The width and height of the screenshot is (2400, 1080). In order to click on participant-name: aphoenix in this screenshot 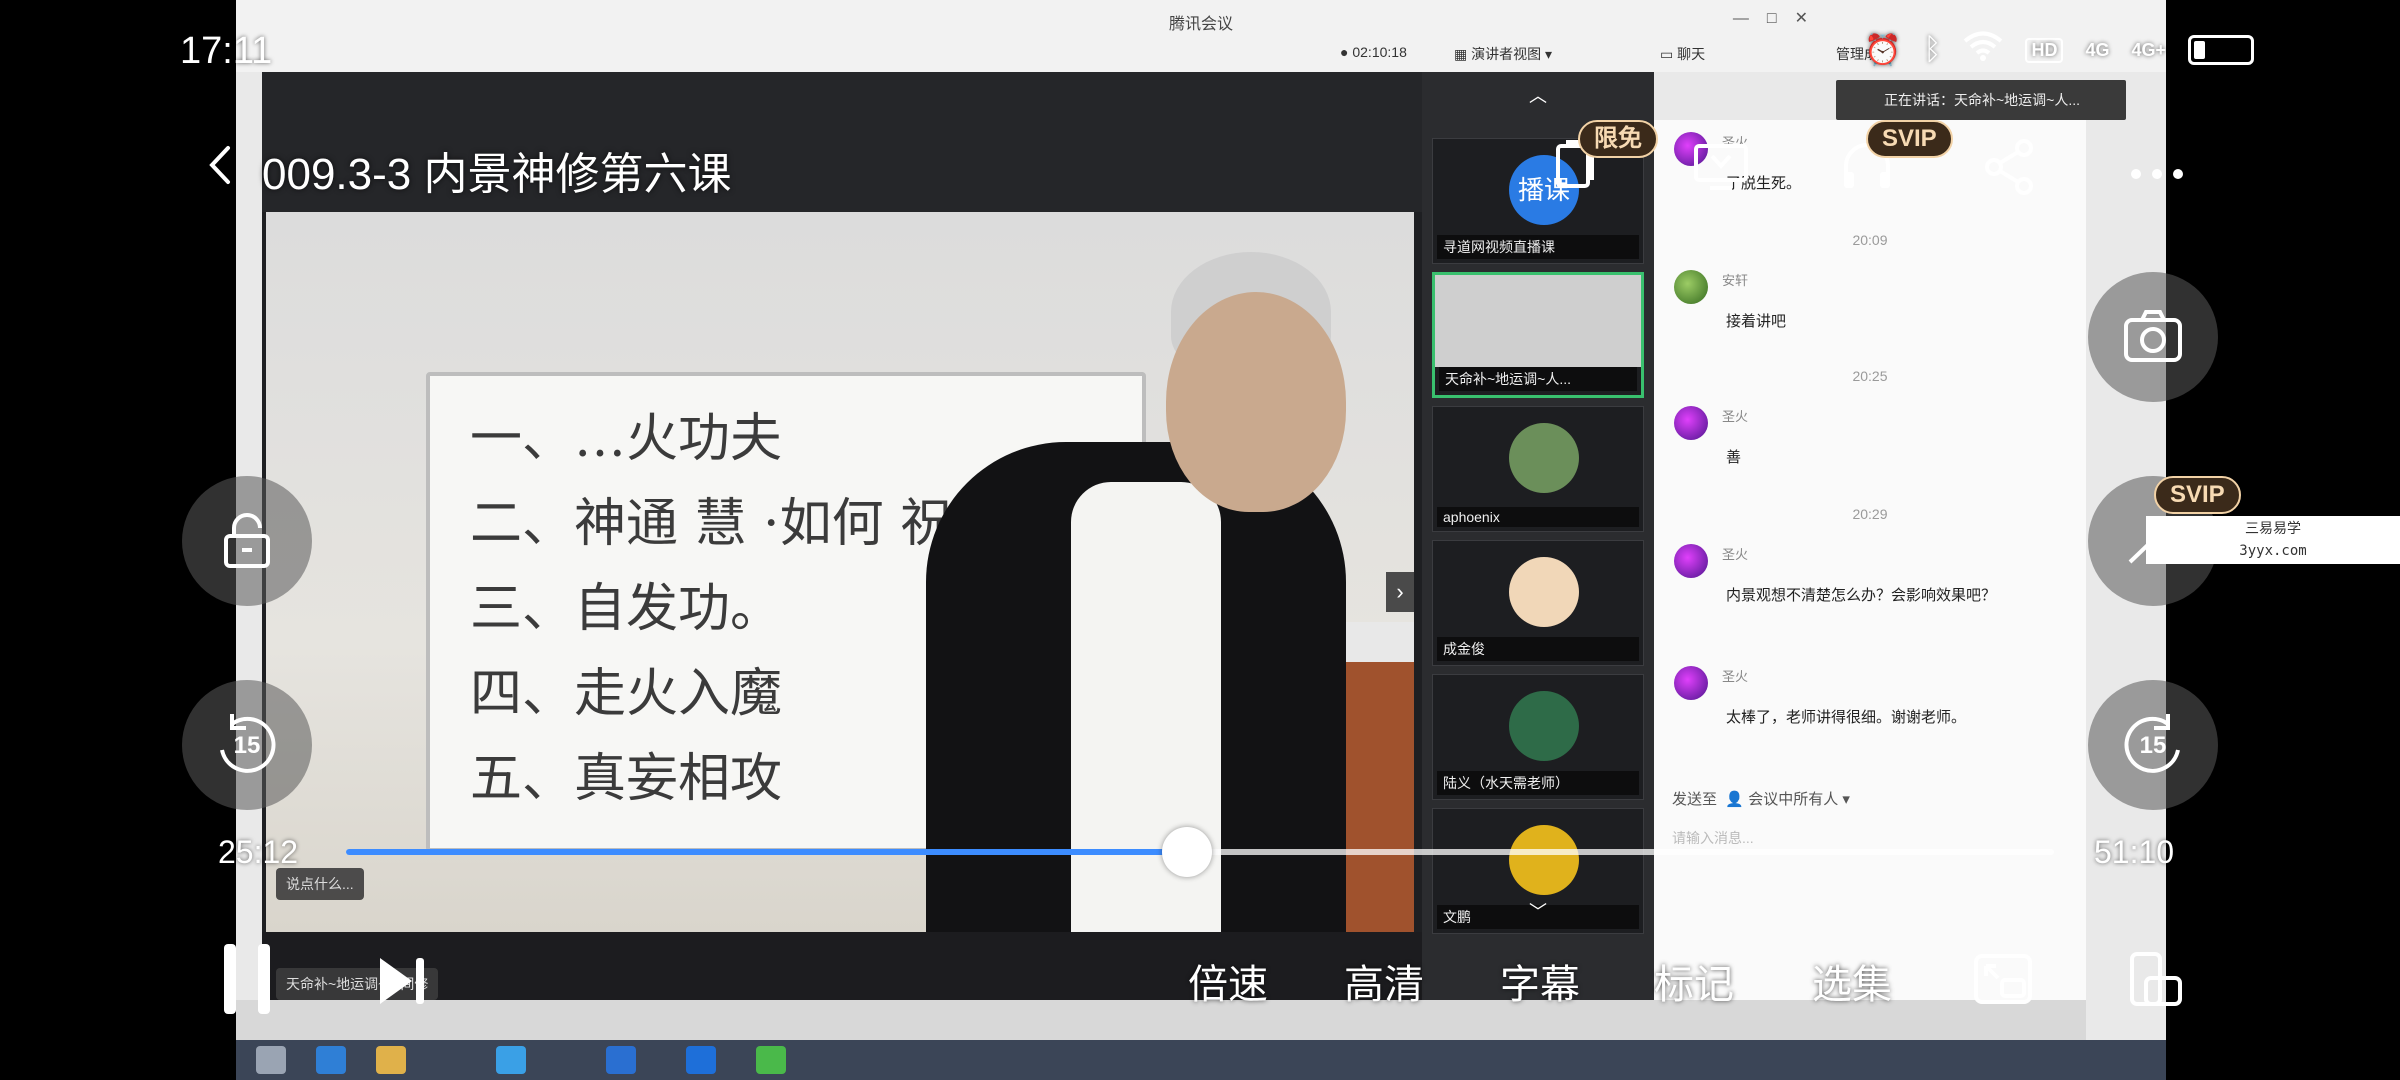, I will do `click(1538, 517)`.